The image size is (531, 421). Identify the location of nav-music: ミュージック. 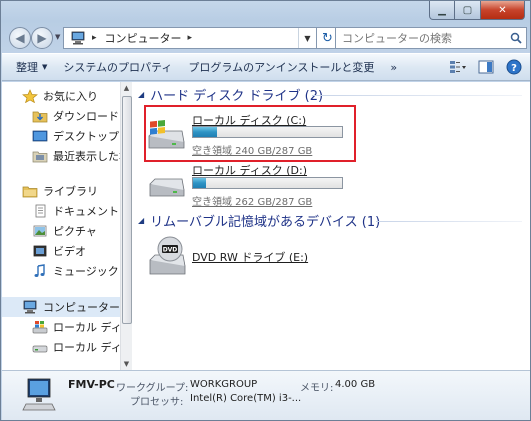
(61, 271).